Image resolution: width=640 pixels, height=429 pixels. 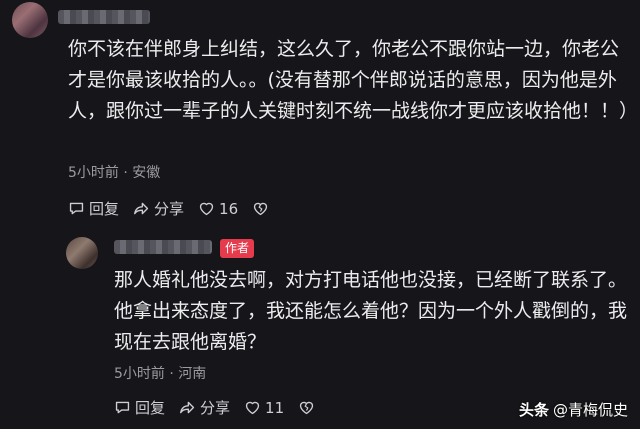 I want to click on reply-location: 河南, so click(x=192, y=374).